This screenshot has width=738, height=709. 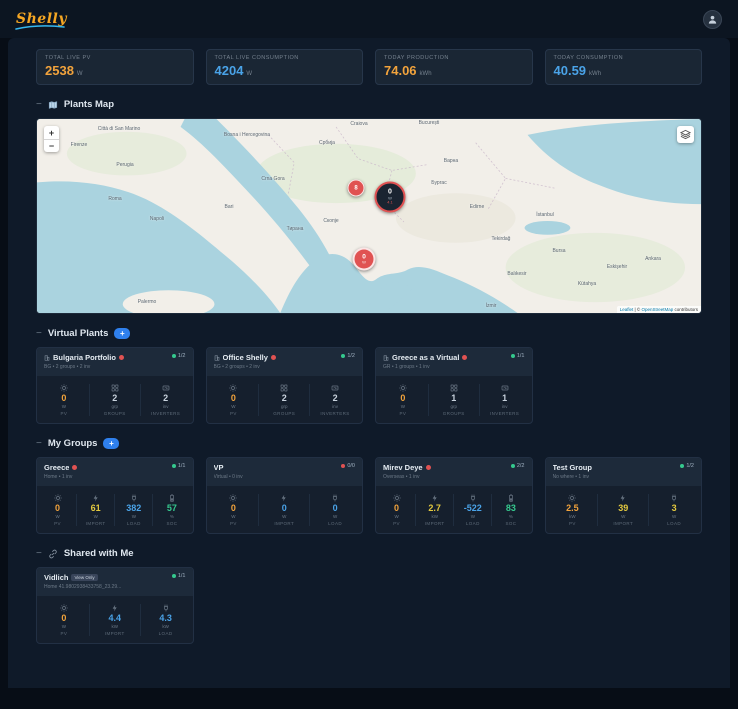 What do you see at coordinates (84, 357) in the screenshot?
I see `card-name: Bulgaria Portfolio` at bounding box center [84, 357].